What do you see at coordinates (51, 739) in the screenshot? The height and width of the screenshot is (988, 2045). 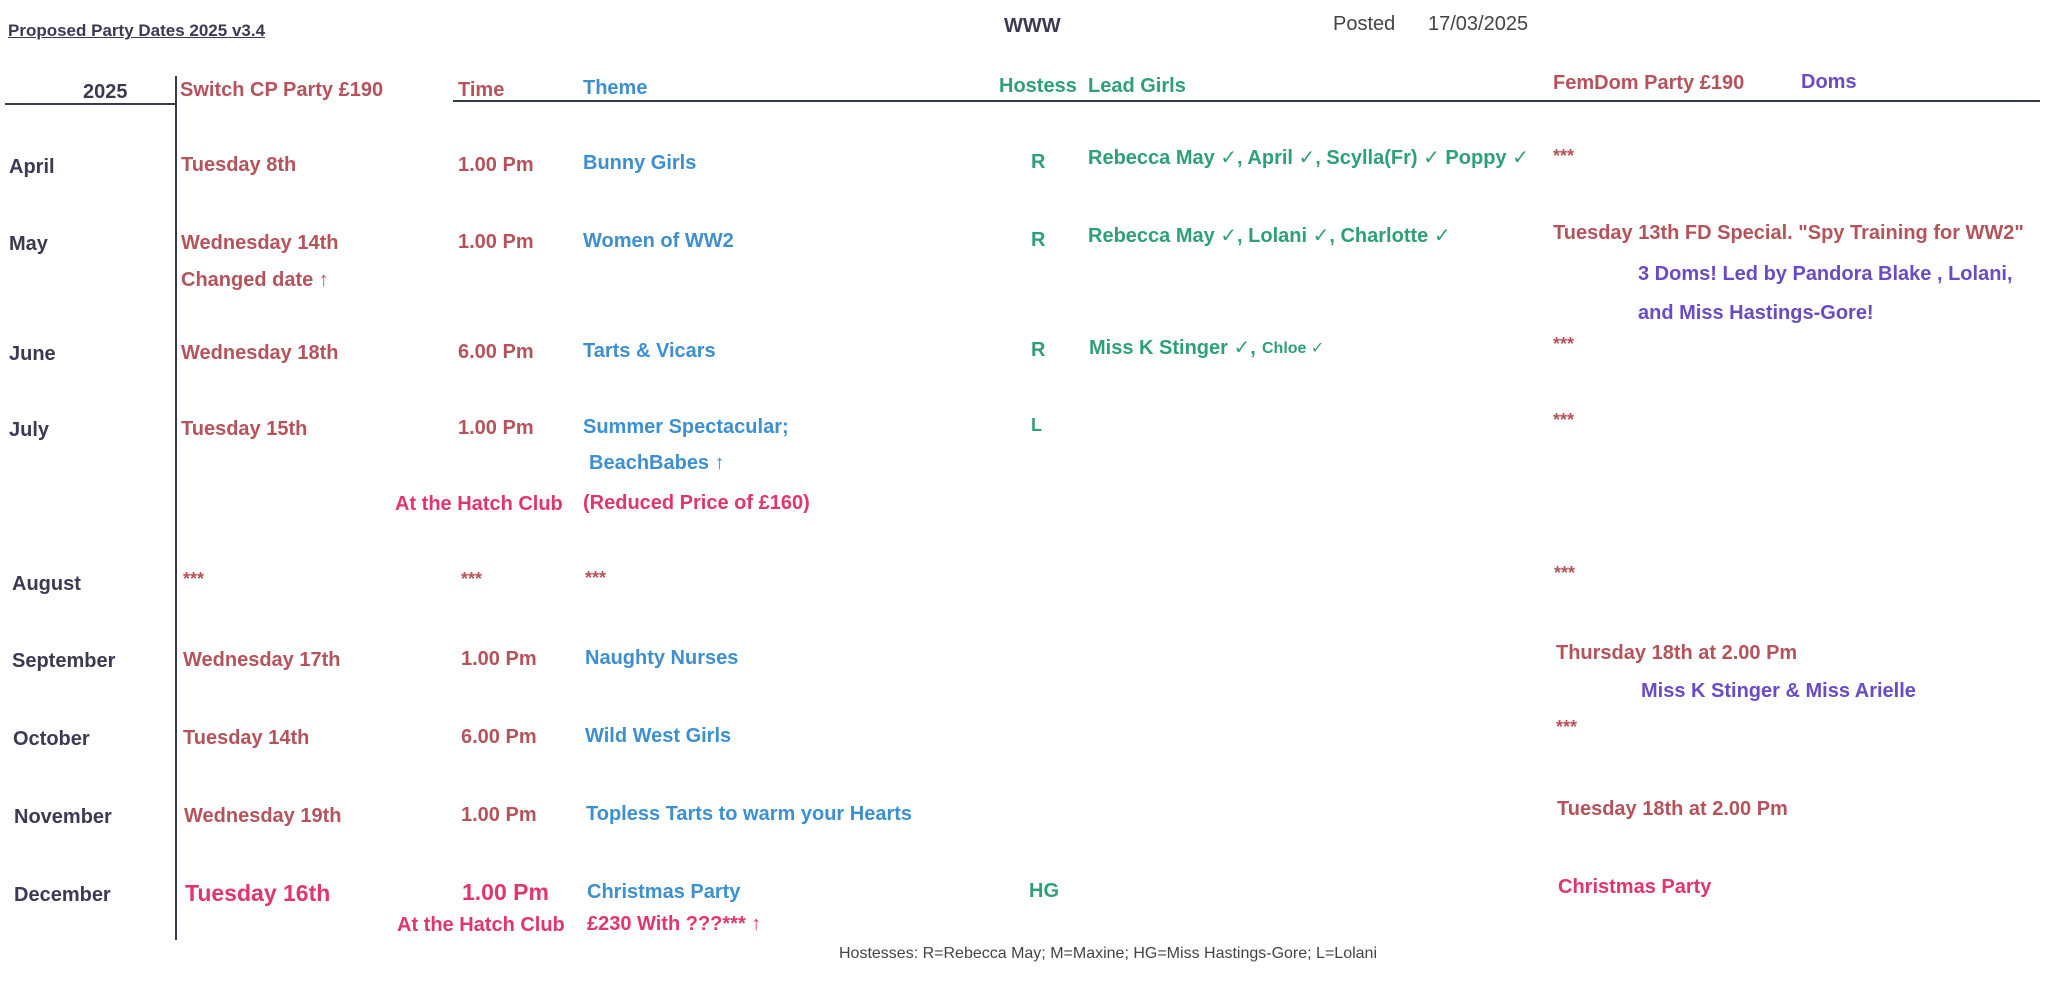 I see `month-october: October` at bounding box center [51, 739].